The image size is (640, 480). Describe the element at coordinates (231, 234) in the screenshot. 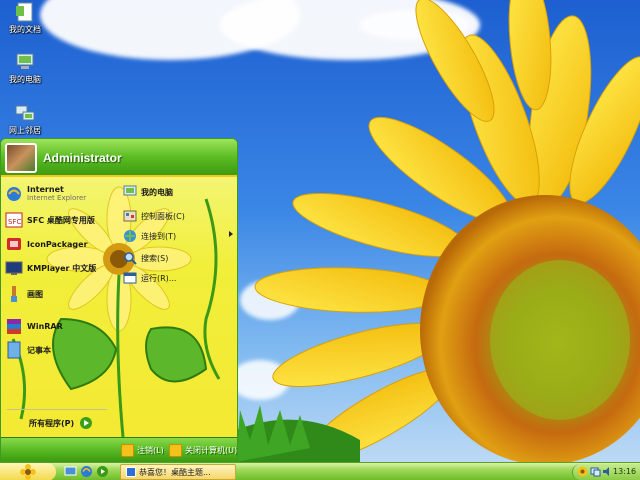

I see `submenu-arrow-icon` at that location.